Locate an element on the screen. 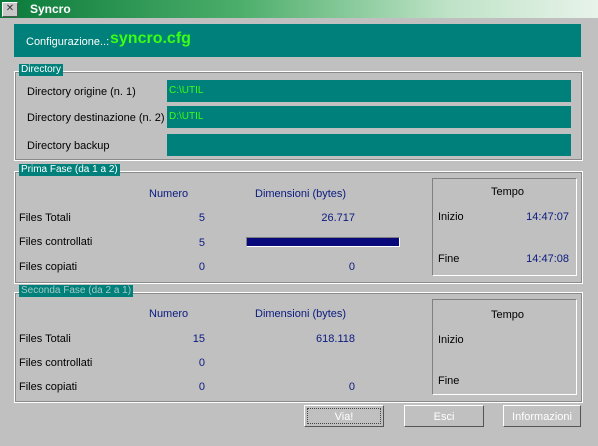  dest-field: D:\UTIL is located at coordinates (369, 117).